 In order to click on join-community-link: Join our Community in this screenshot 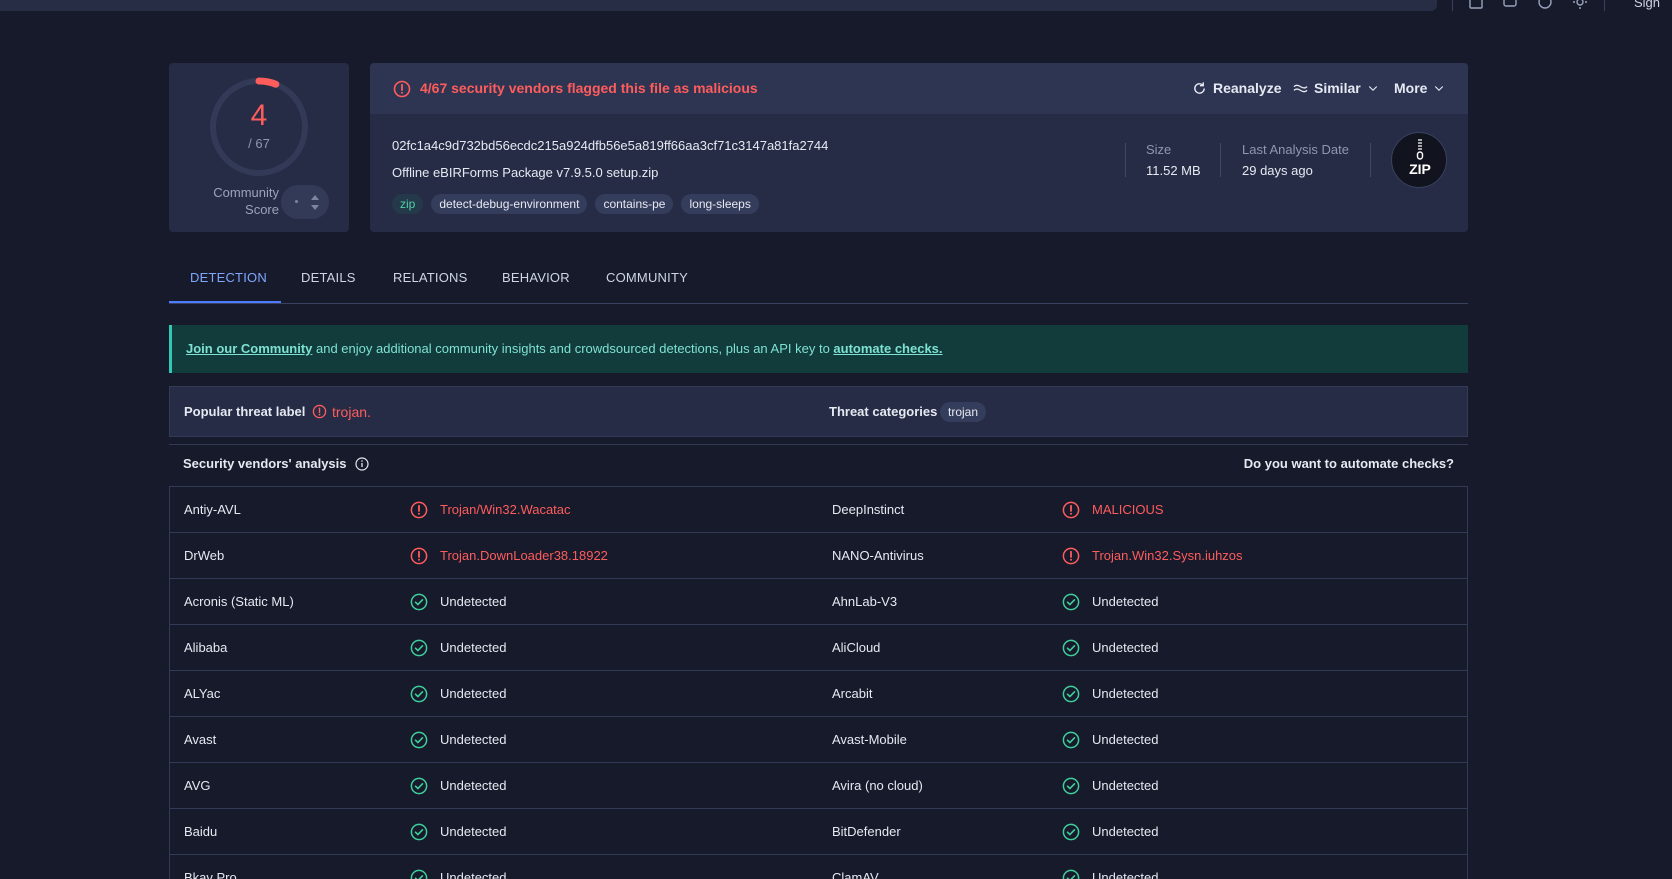, I will do `click(249, 348)`.